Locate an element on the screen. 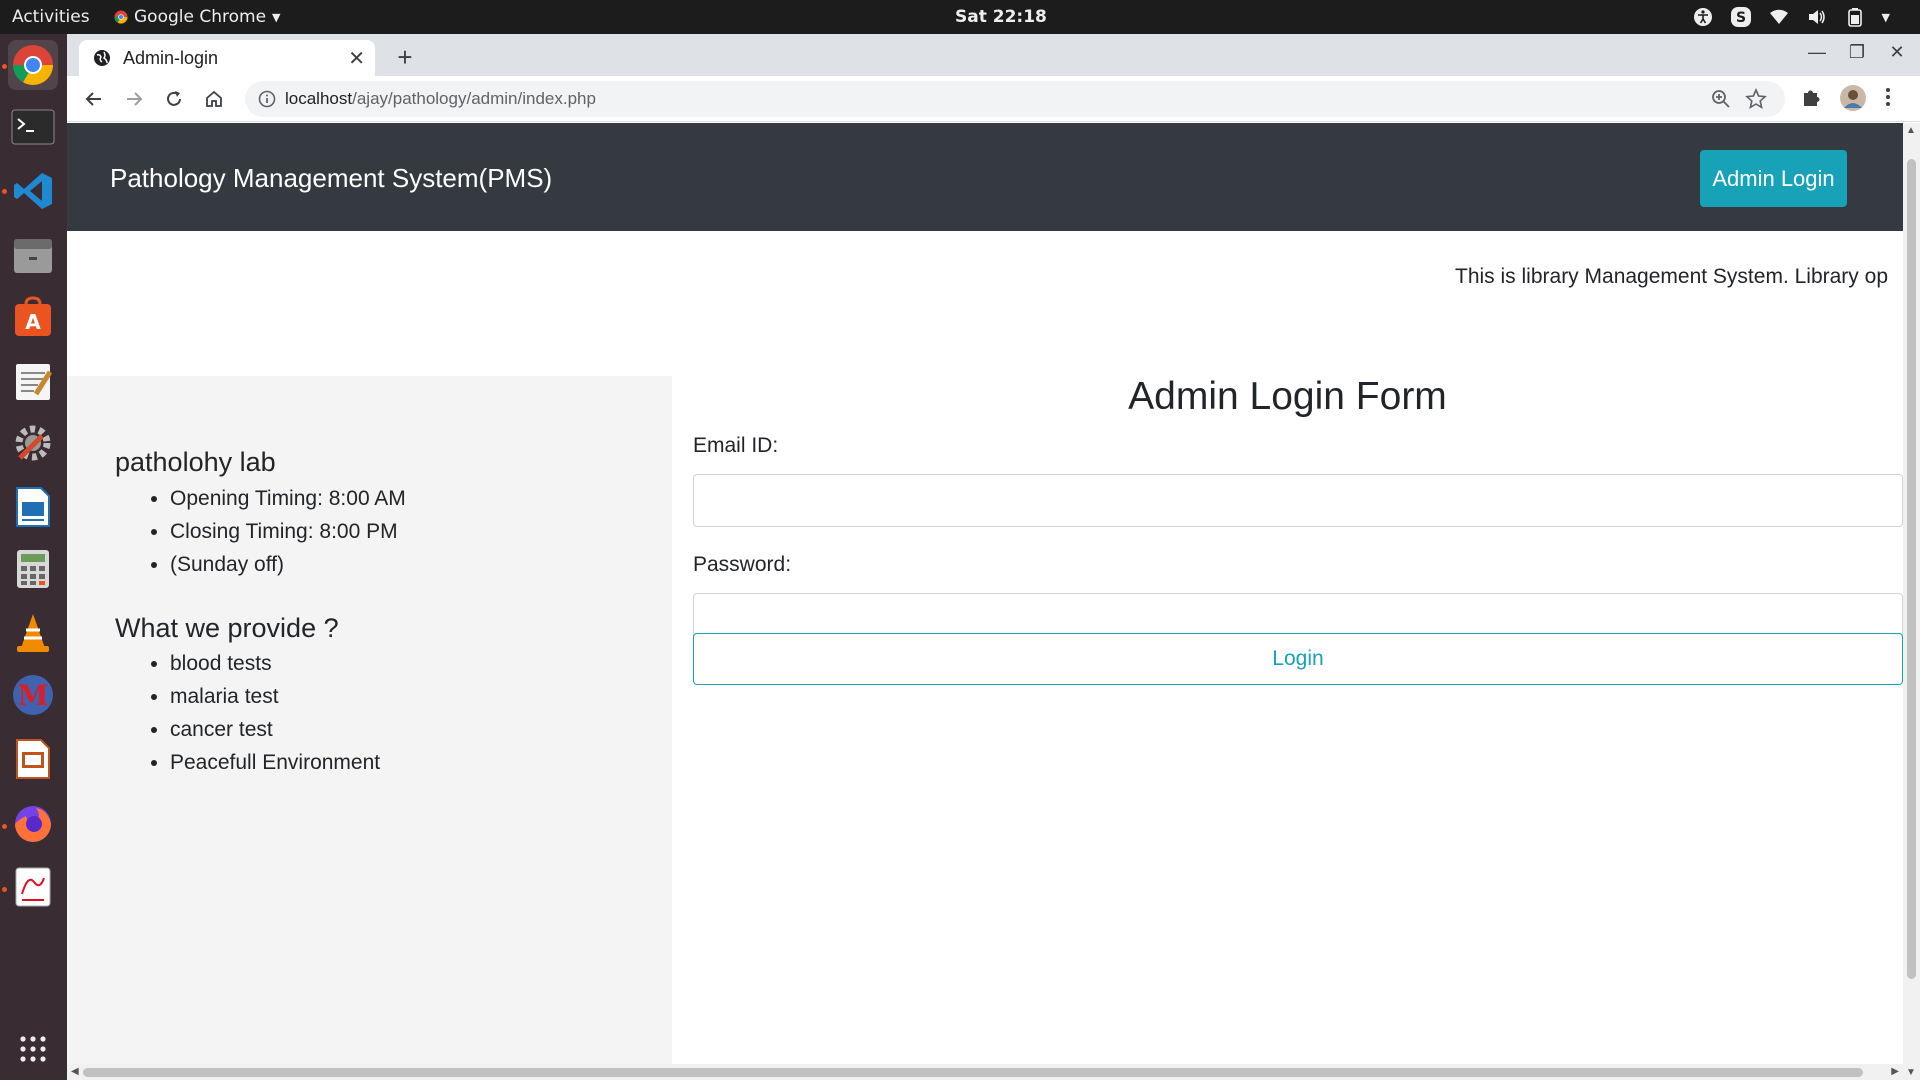 Image resolution: width=1920 pixels, height=1080 pixels. services-heading: What we provide ? is located at coordinates (227, 628).